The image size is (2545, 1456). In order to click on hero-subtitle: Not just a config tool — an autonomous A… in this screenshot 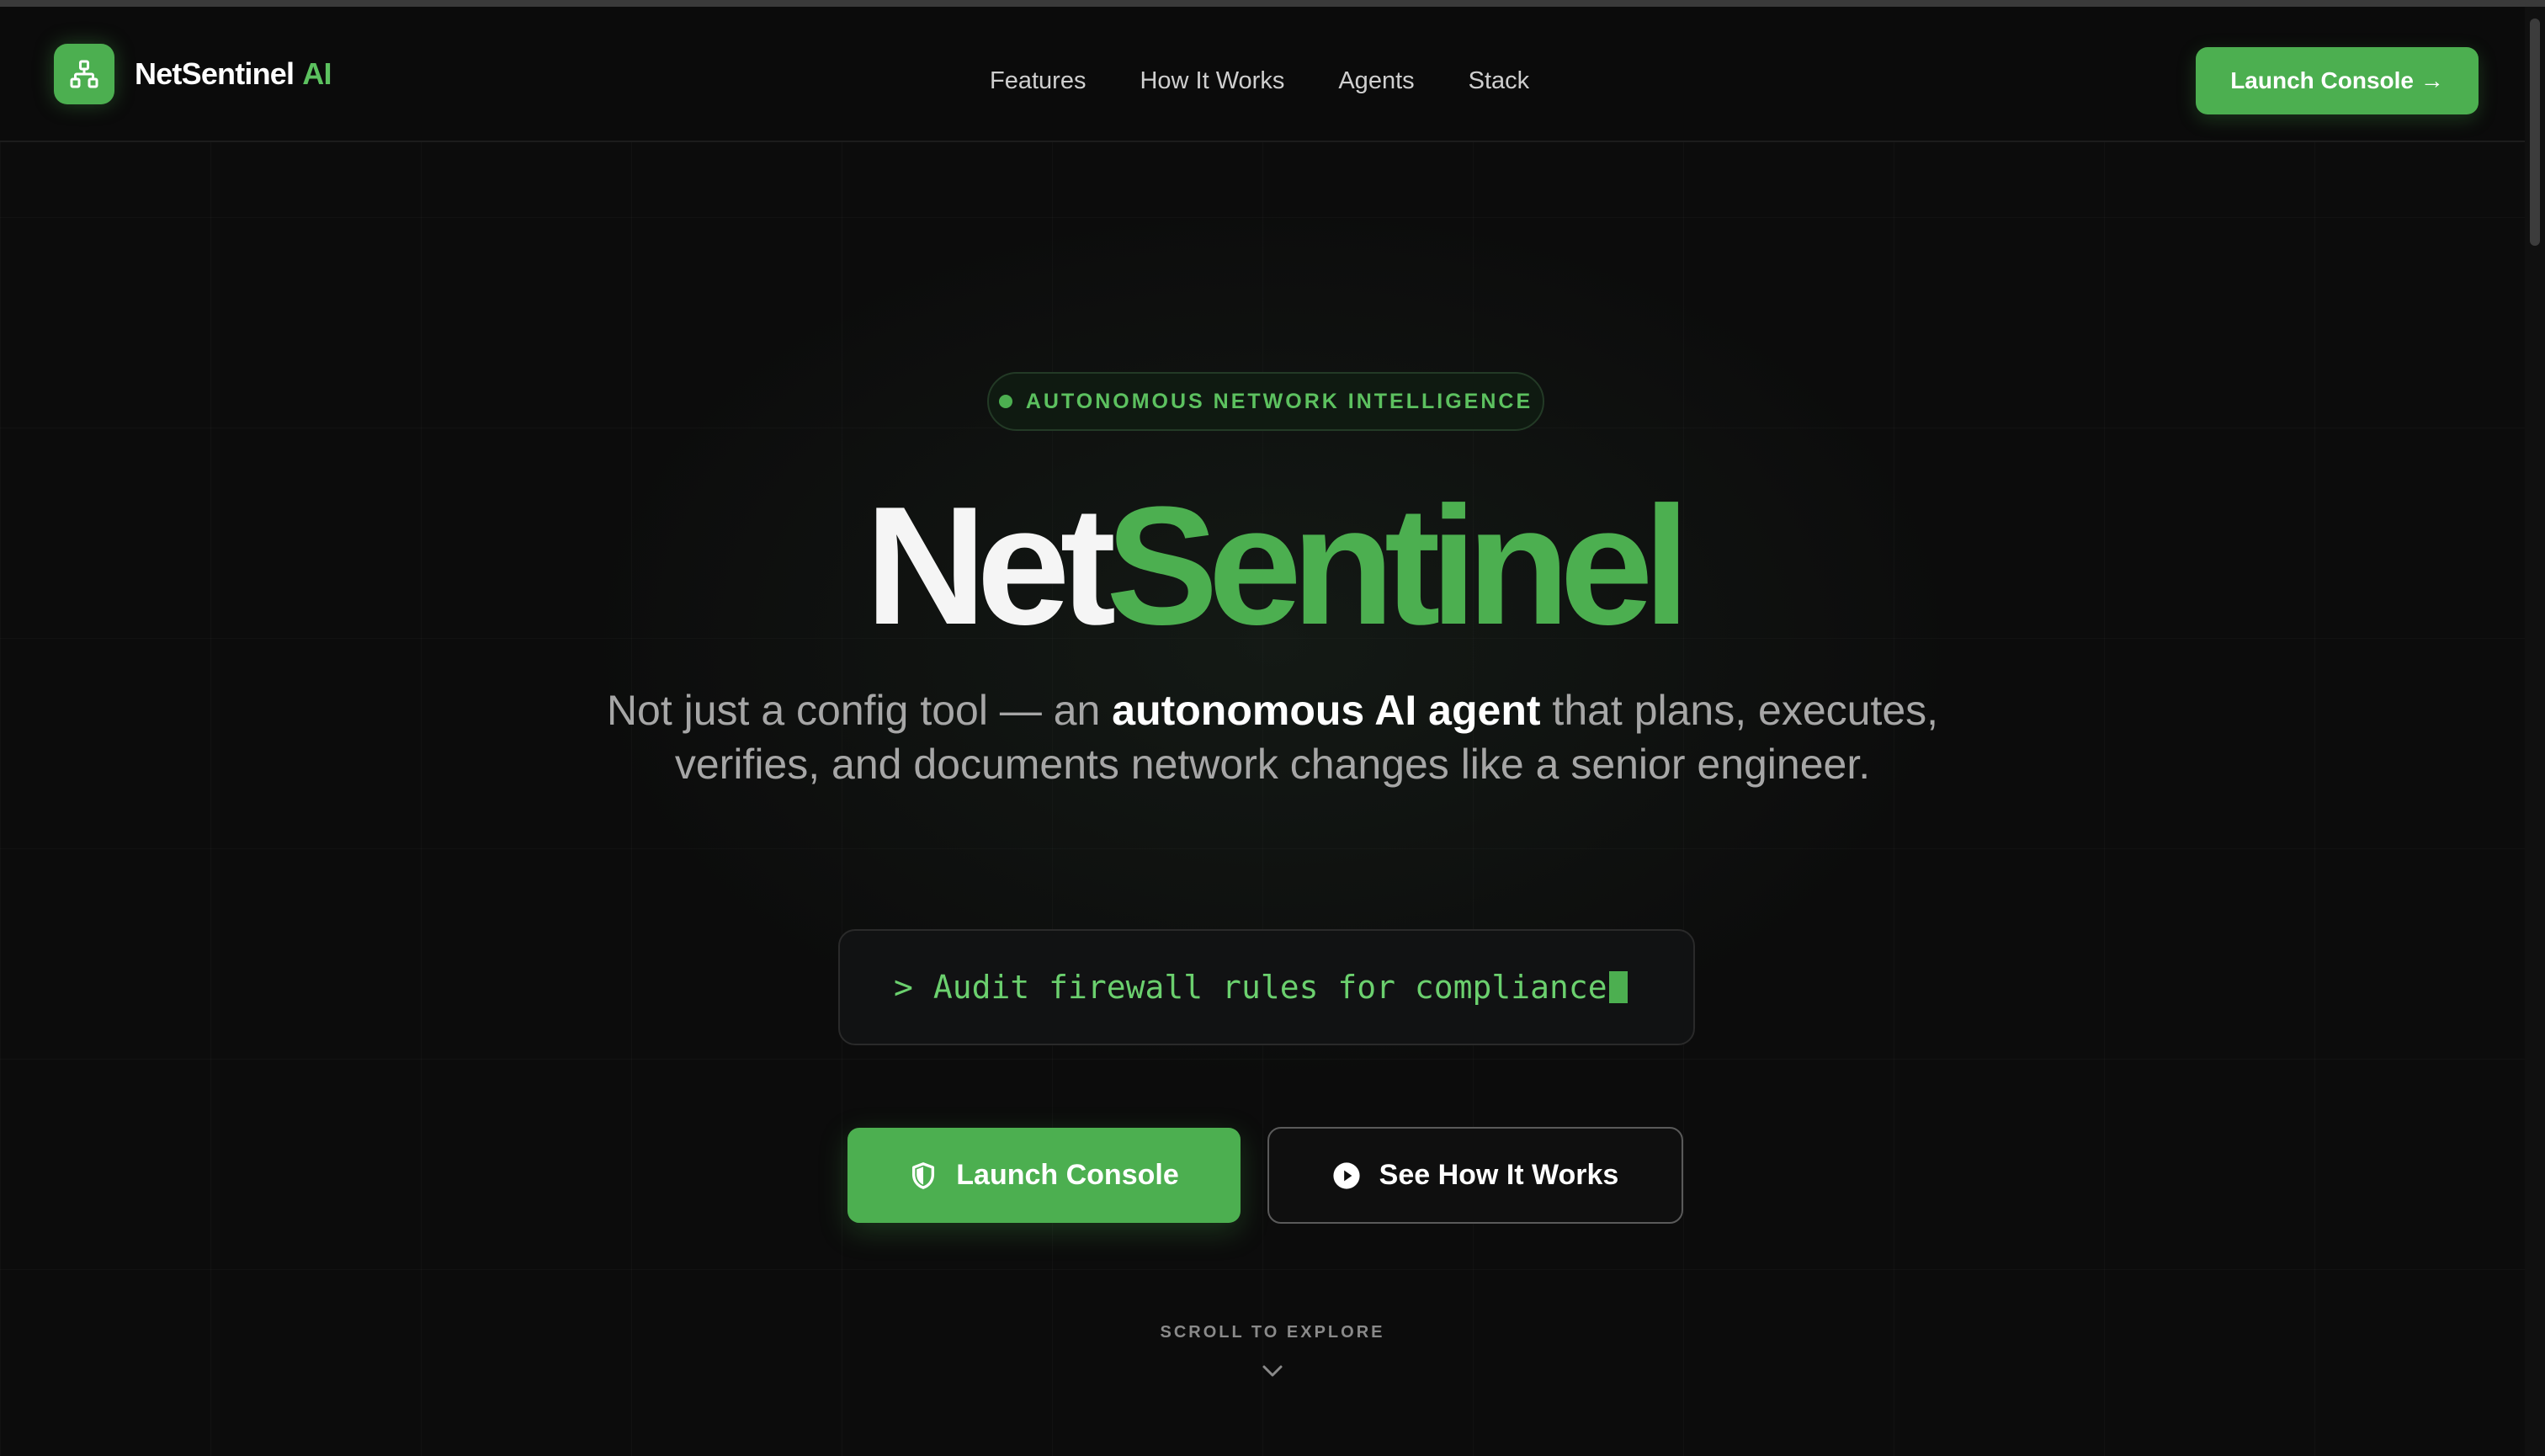, I will do `click(1273, 737)`.